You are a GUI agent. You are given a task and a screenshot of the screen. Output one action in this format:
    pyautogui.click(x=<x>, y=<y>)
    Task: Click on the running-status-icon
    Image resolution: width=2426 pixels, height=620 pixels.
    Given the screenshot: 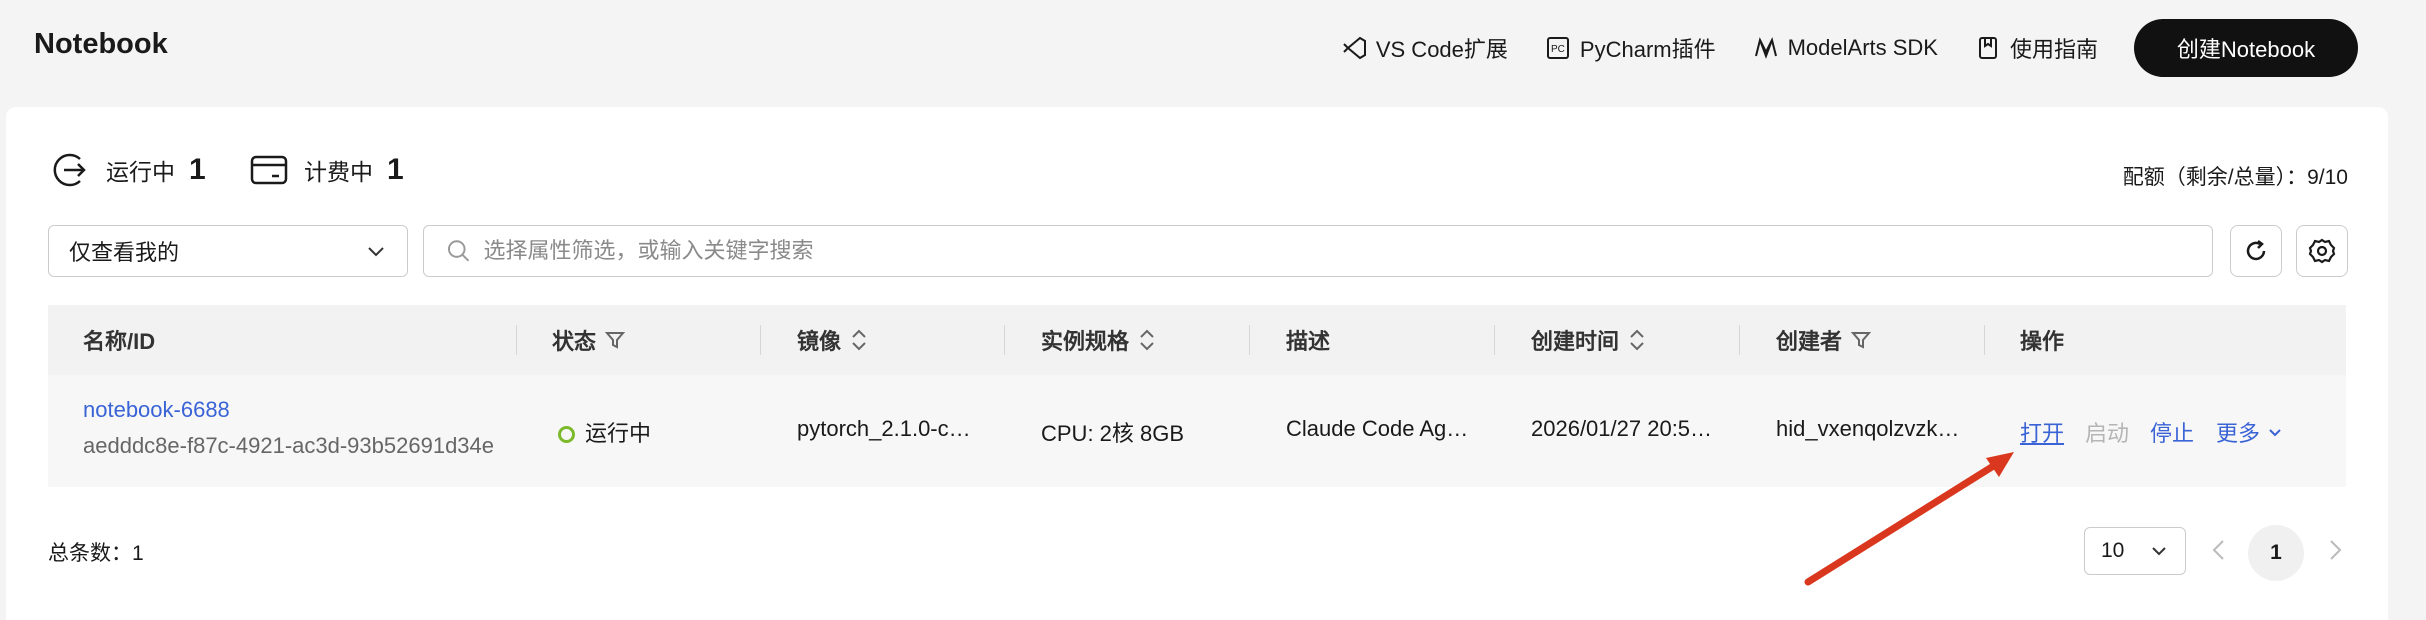 What is the action you would take?
    pyautogui.click(x=566, y=434)
    